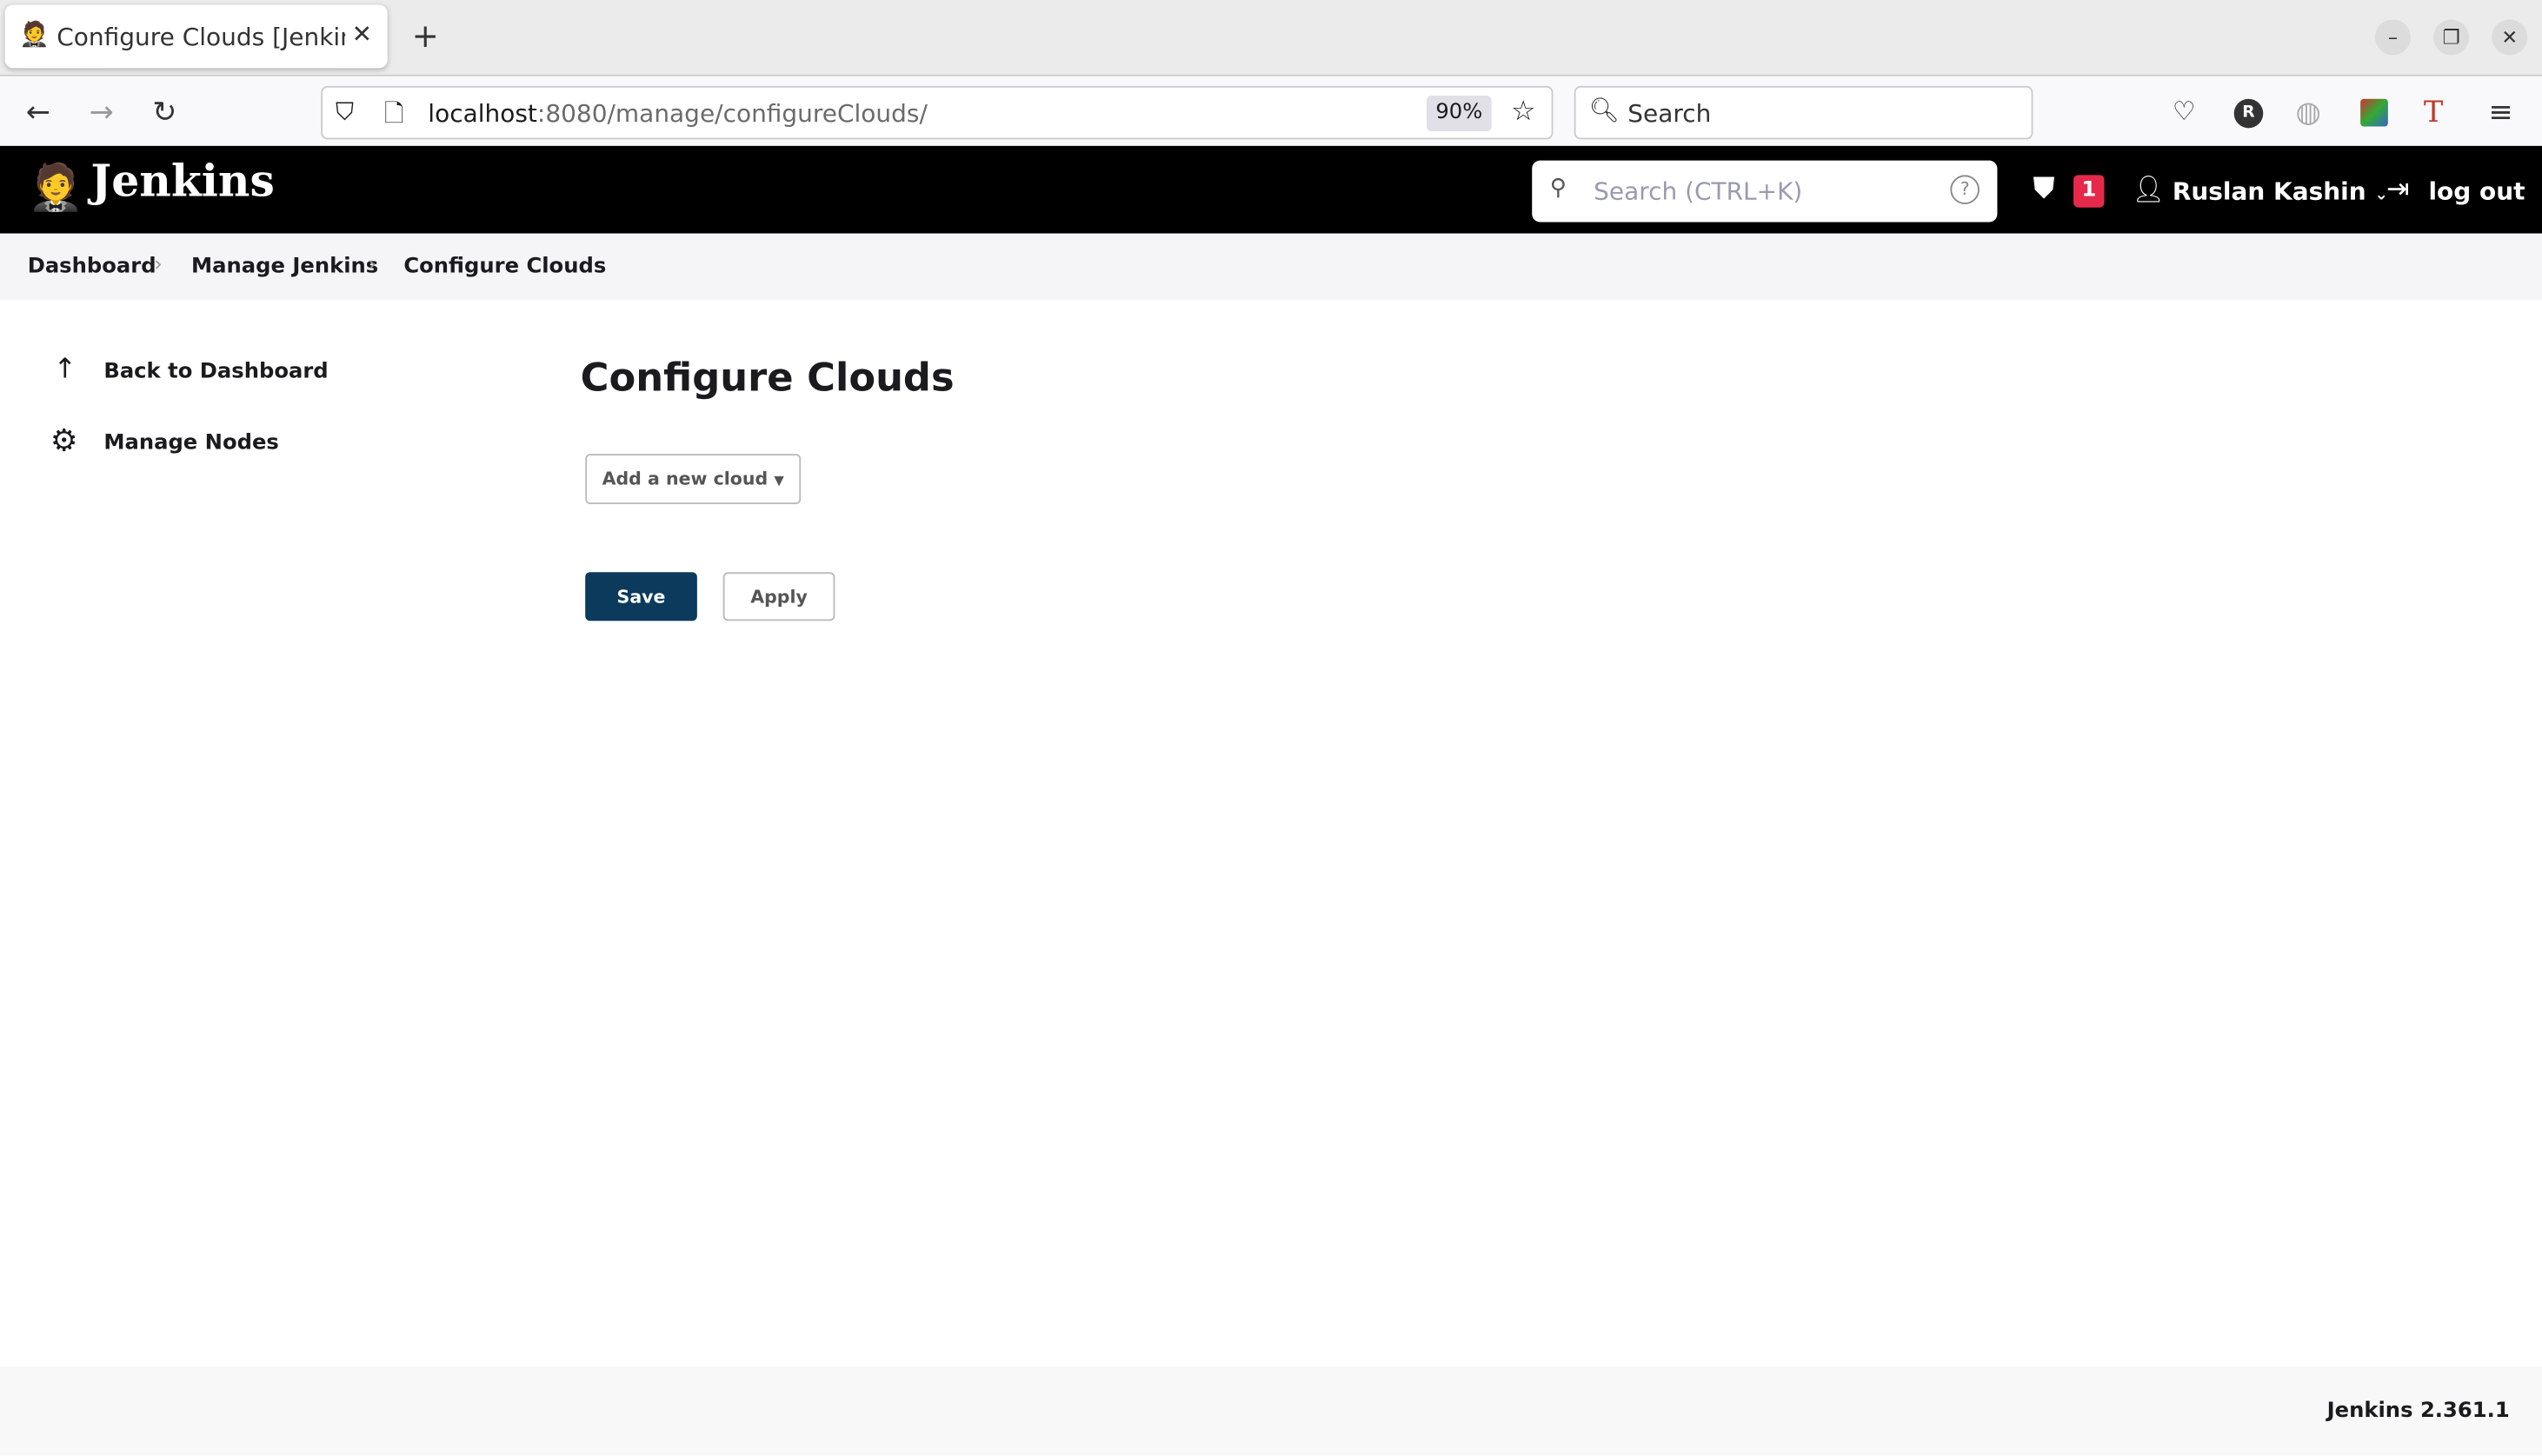 The image size is (2542, 1456). What do you see at coordinates (64, 440) in the screenshot?
I see `gear-icon: ⚙` at bounding box center [64, 440].